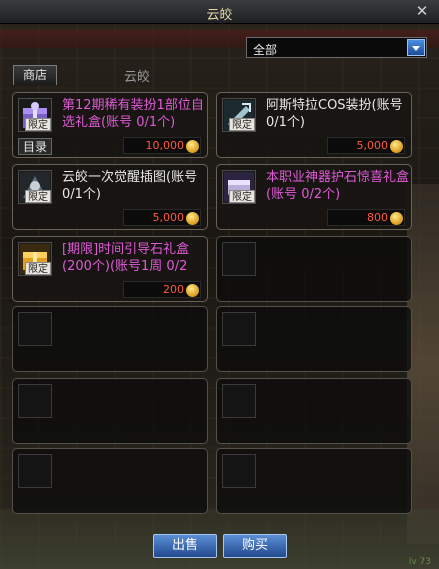 Image resolution: width=439 pixels, height=569 pixels. Describe the element at coordinates (173, 289) in the screenshot. I see `item-price: 200` at that location.